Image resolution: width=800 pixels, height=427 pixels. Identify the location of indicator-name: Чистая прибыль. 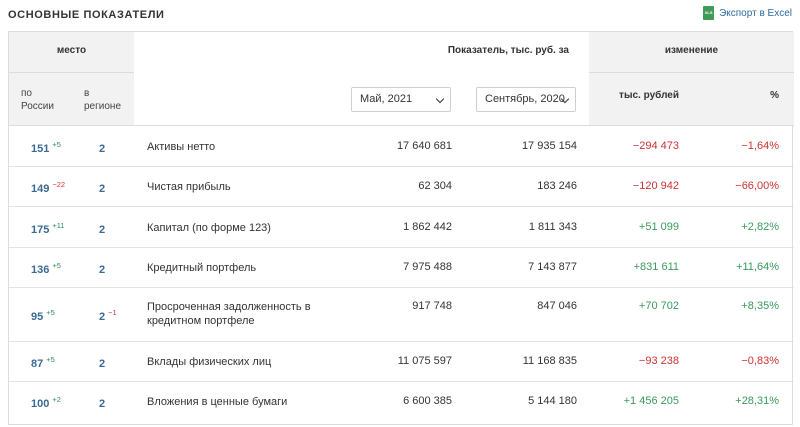
(189, 187).